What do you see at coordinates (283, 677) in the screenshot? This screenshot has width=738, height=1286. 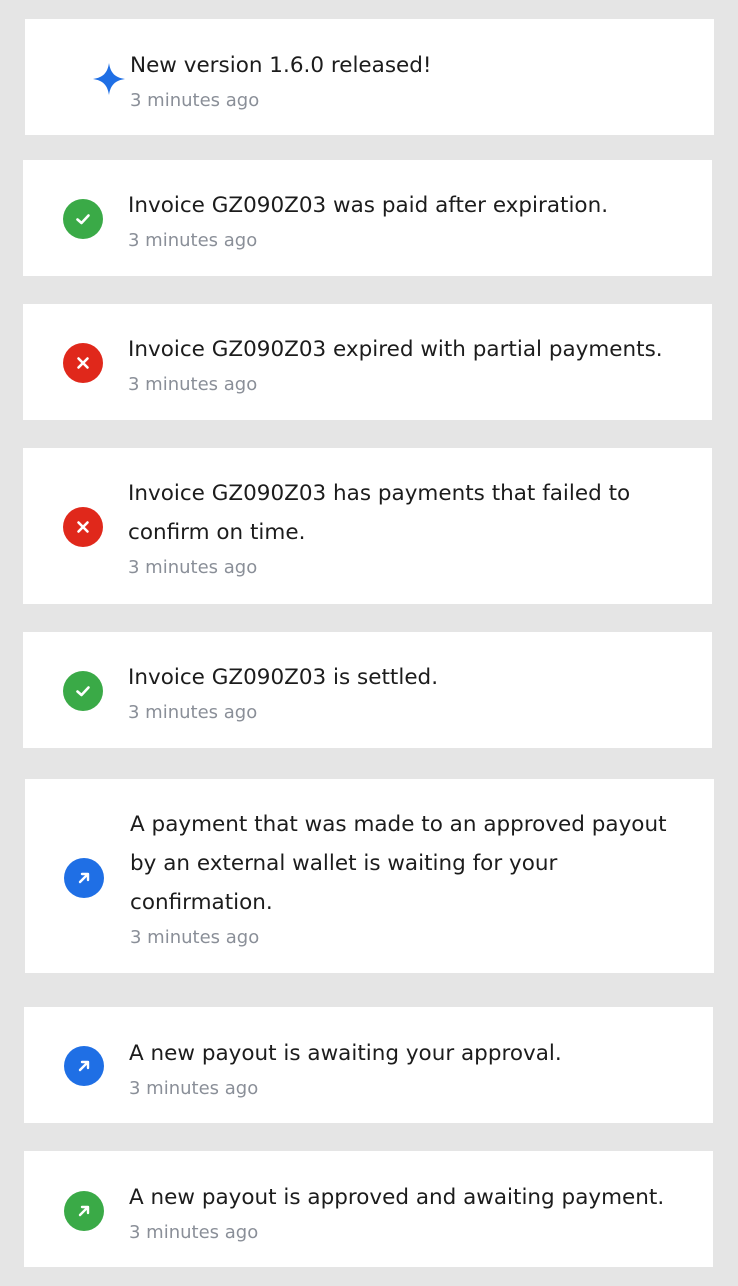 I see `notification-message: Invoice GZ090Z03 is settled.` at bounding box center [283, 677].